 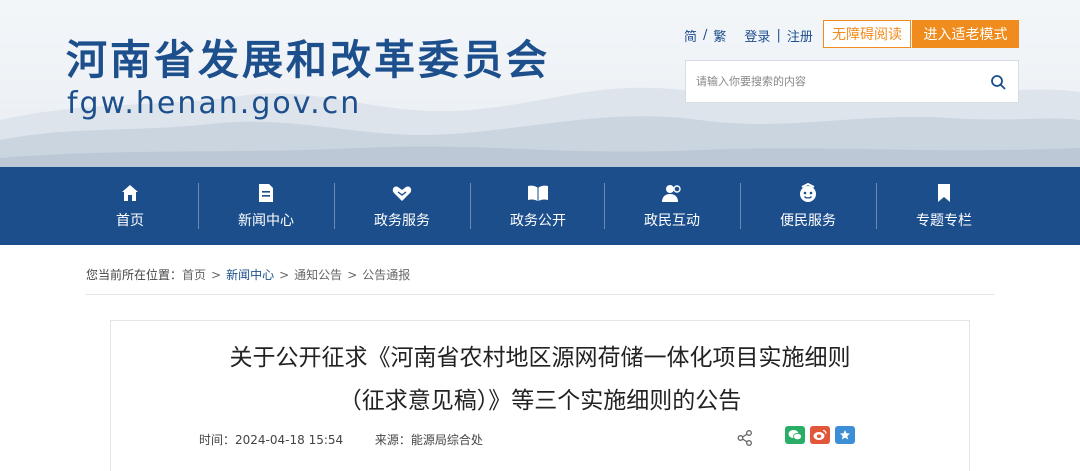 I want to click on site-title: 河南省发展和改革委员会, so click(x=308, y=56).